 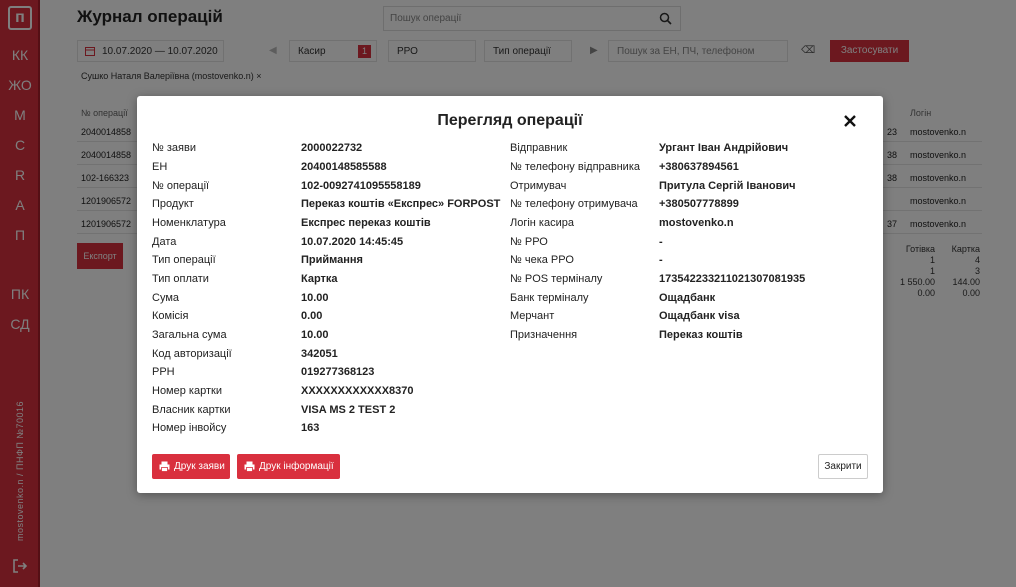 I want to click on field-value: XXXXXXXXXXXX8370, so click(x=357, y=391).